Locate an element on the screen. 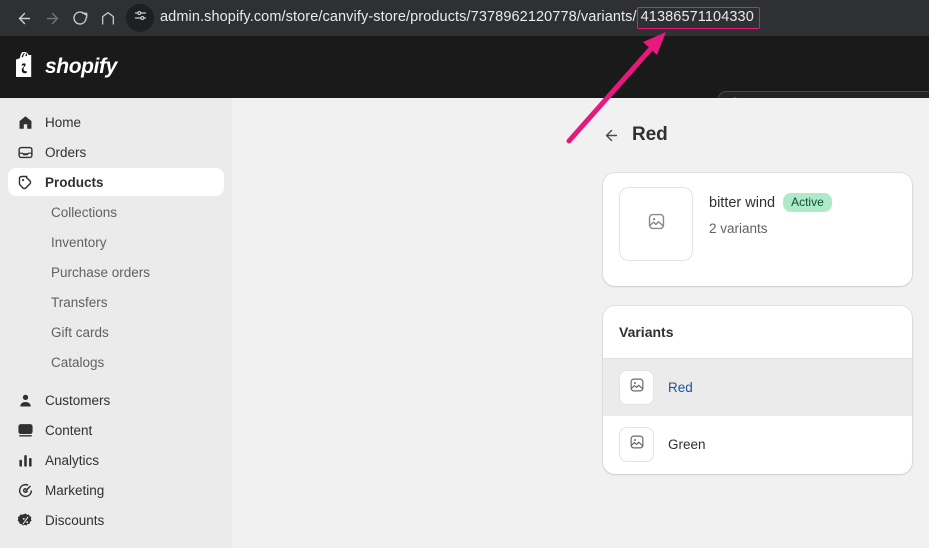 The height and width of the screenshot is (548, 929). product-row: bitter wind Active 2 variants is located at coordinates (757, 224).